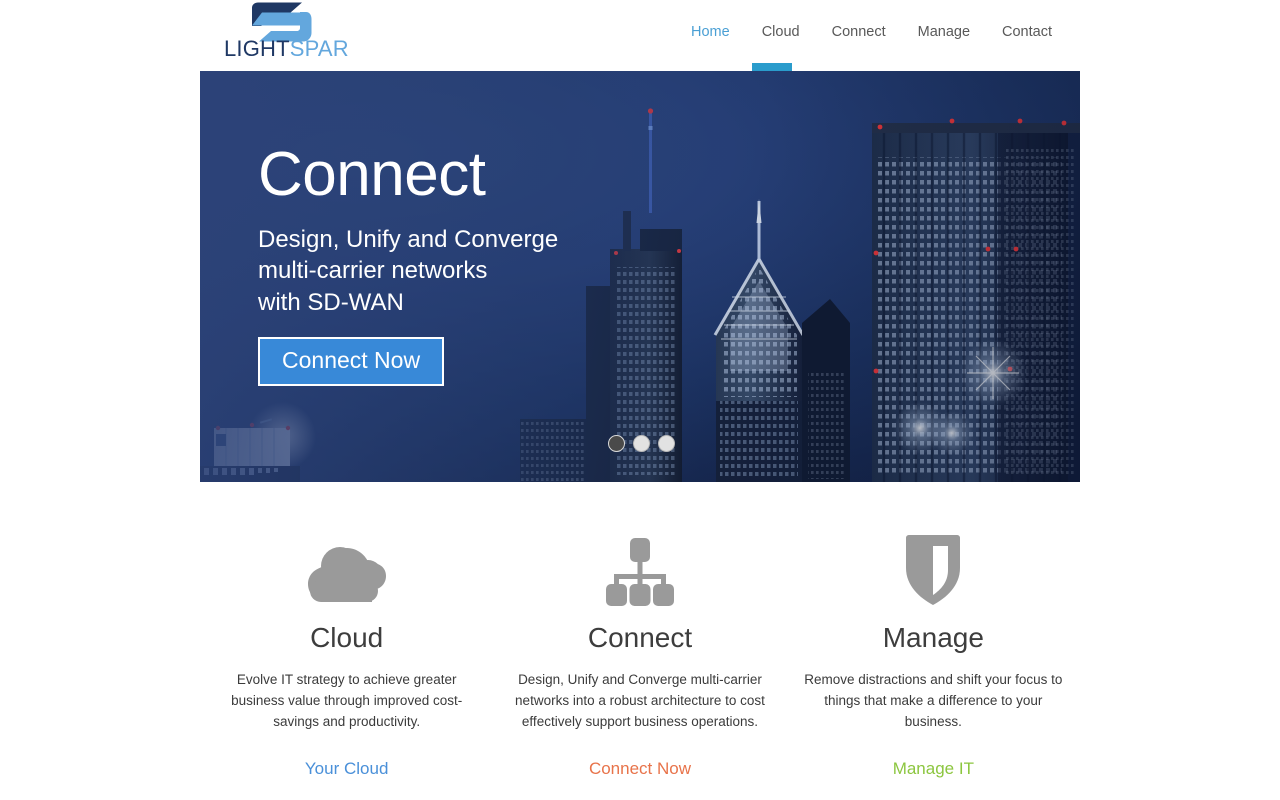 The width and height of the screenshot is (1280, 800). I want to click on feature-link-connect-now: Connect Now, so click(640, 769).